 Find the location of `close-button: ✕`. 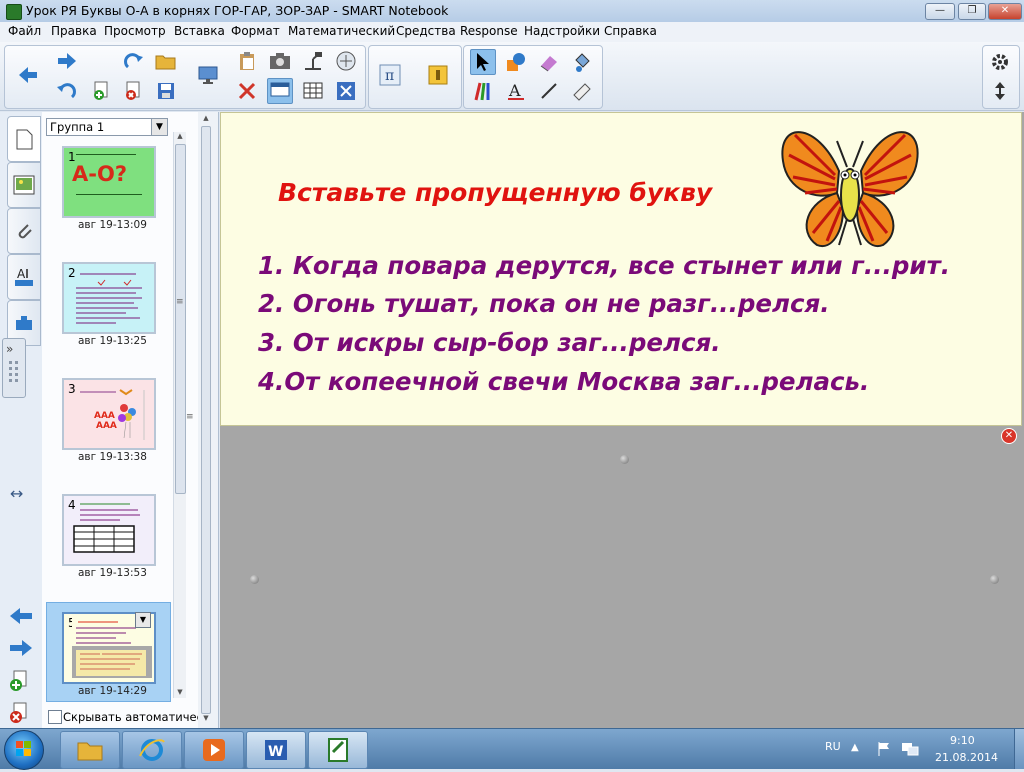

close-button: ✕ is located at coordinates (1005, 11).